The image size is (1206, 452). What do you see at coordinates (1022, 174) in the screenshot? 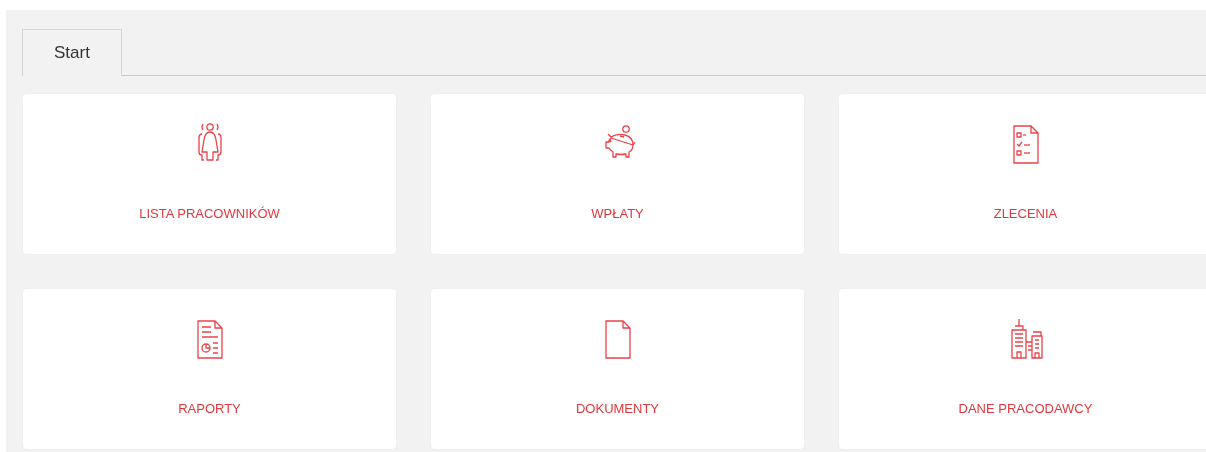
I see `tile-card: ZLECENIA` at bounding box center [1022, 174].